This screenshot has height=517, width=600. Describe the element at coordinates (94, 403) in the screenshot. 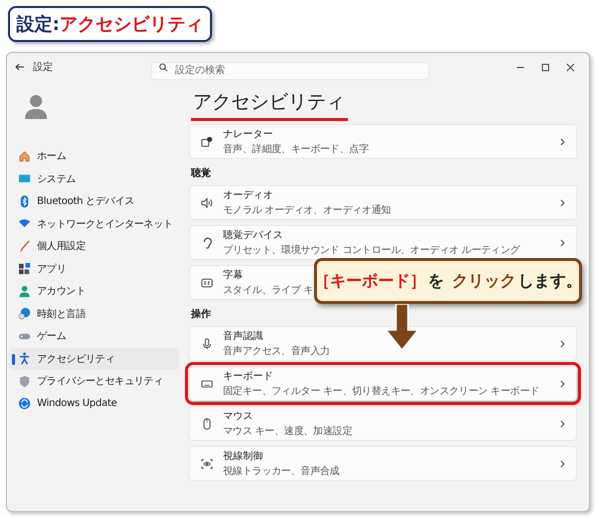

I see `sidebar-item: Windows Update` at that location.